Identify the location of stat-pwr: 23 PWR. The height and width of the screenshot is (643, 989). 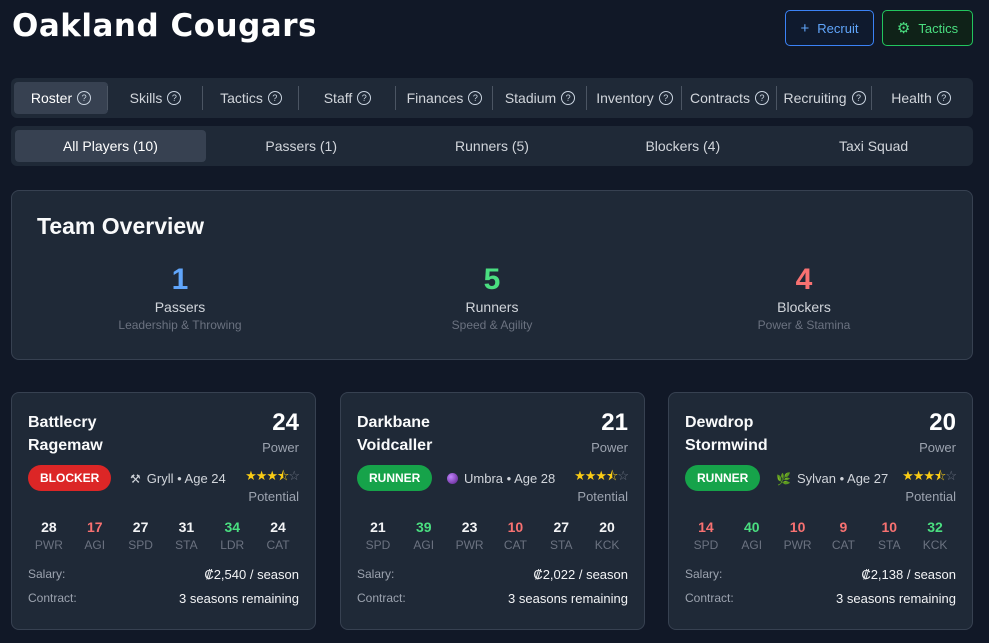
(470, 535).